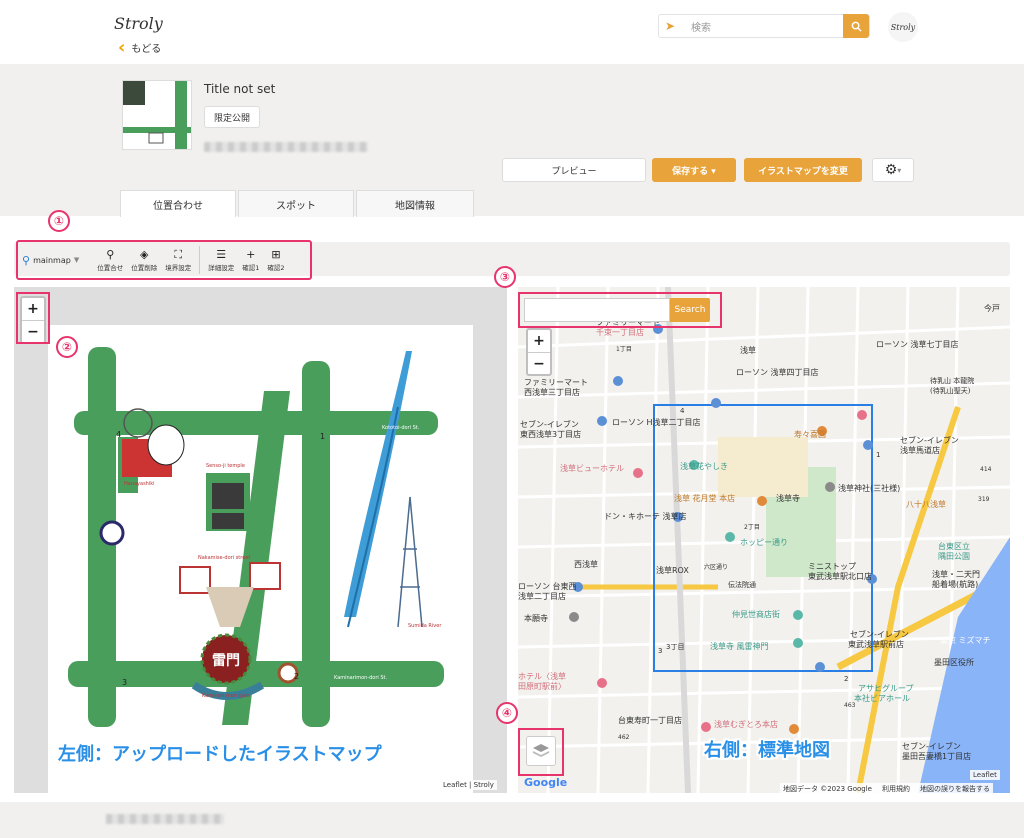 The height and width of the screenshot is (838, 1024). I want to click on left-map-attribution: Leaflet | Stroly, so click(468, 785).